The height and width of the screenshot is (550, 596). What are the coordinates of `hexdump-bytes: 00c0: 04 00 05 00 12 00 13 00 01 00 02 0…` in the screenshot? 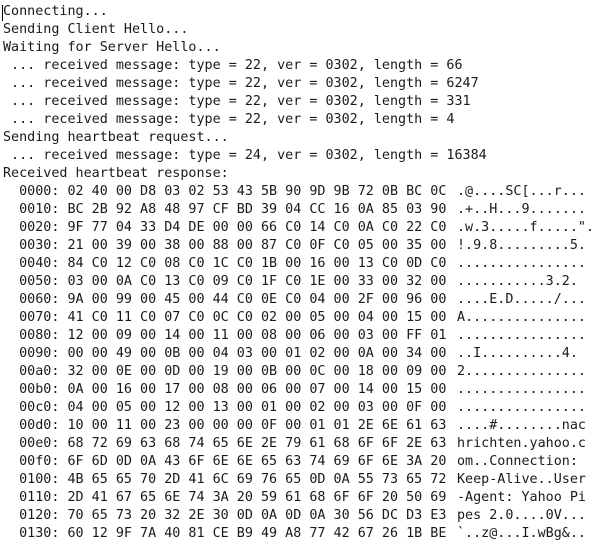 It's located at (225, 407).